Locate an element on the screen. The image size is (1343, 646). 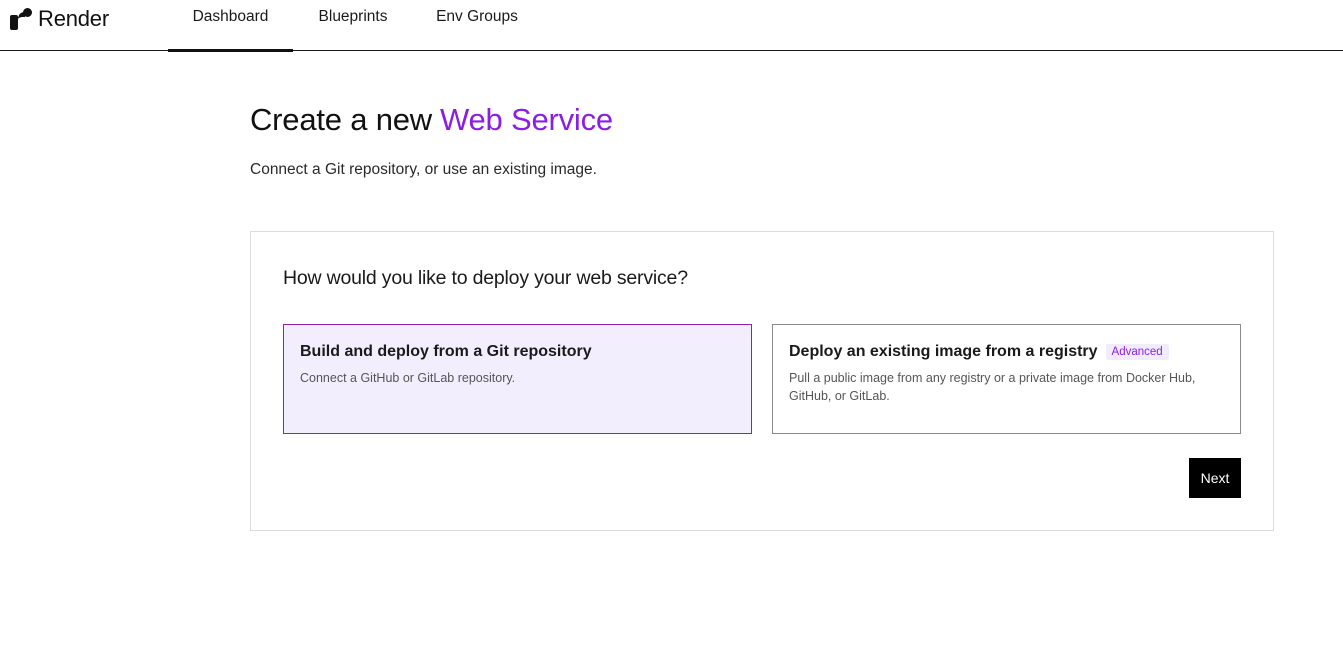
page-title-prefix: Create a new is located at coordinates (341, 119).